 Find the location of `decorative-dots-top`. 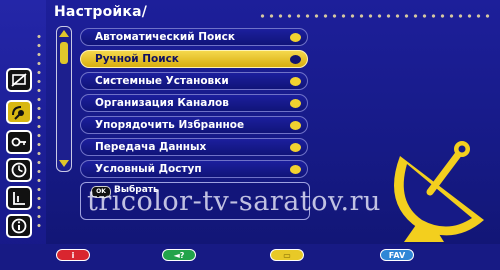

decorative-dots-top is located at coordinates (375, 16).